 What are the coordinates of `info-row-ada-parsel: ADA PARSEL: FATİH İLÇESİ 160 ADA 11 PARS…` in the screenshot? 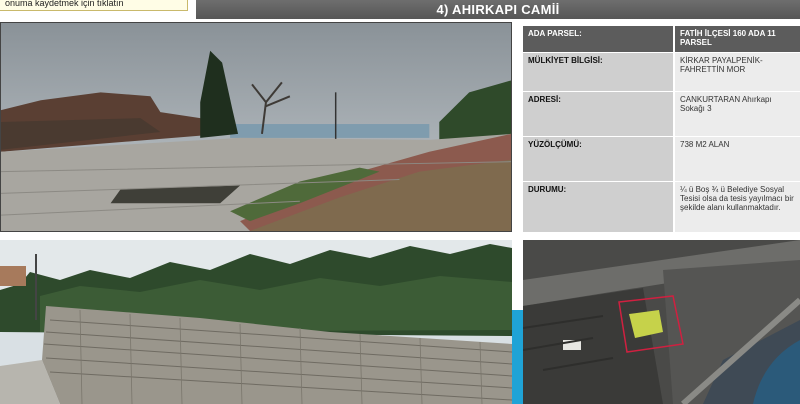 It's located at (661, 39).